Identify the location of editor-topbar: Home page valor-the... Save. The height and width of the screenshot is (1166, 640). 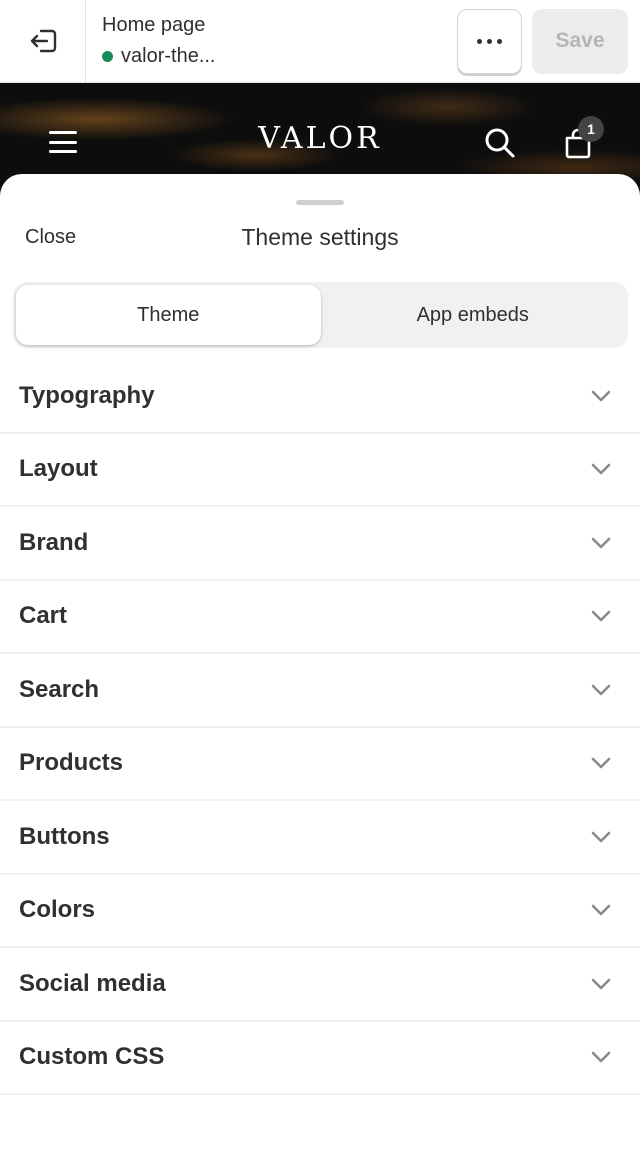
(320, 41).